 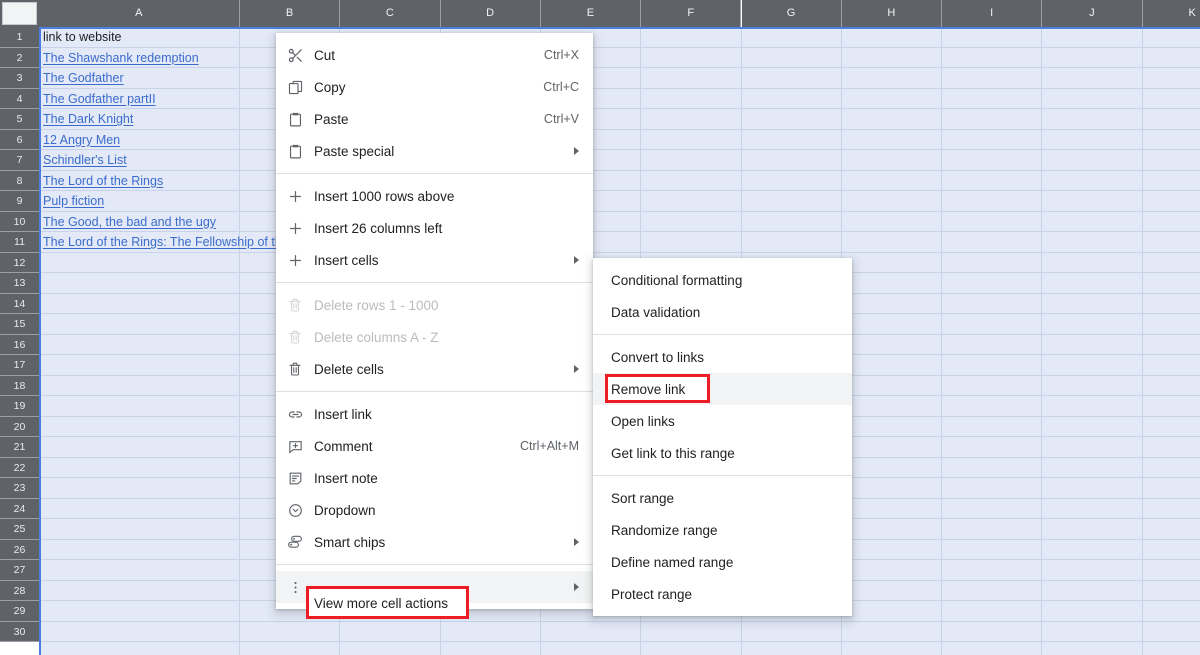 What do you see at coordinates (434, 542) in the screenshot?
I see `menu-item-smart-chips: Smart chips` at bounding box center [434, 542].